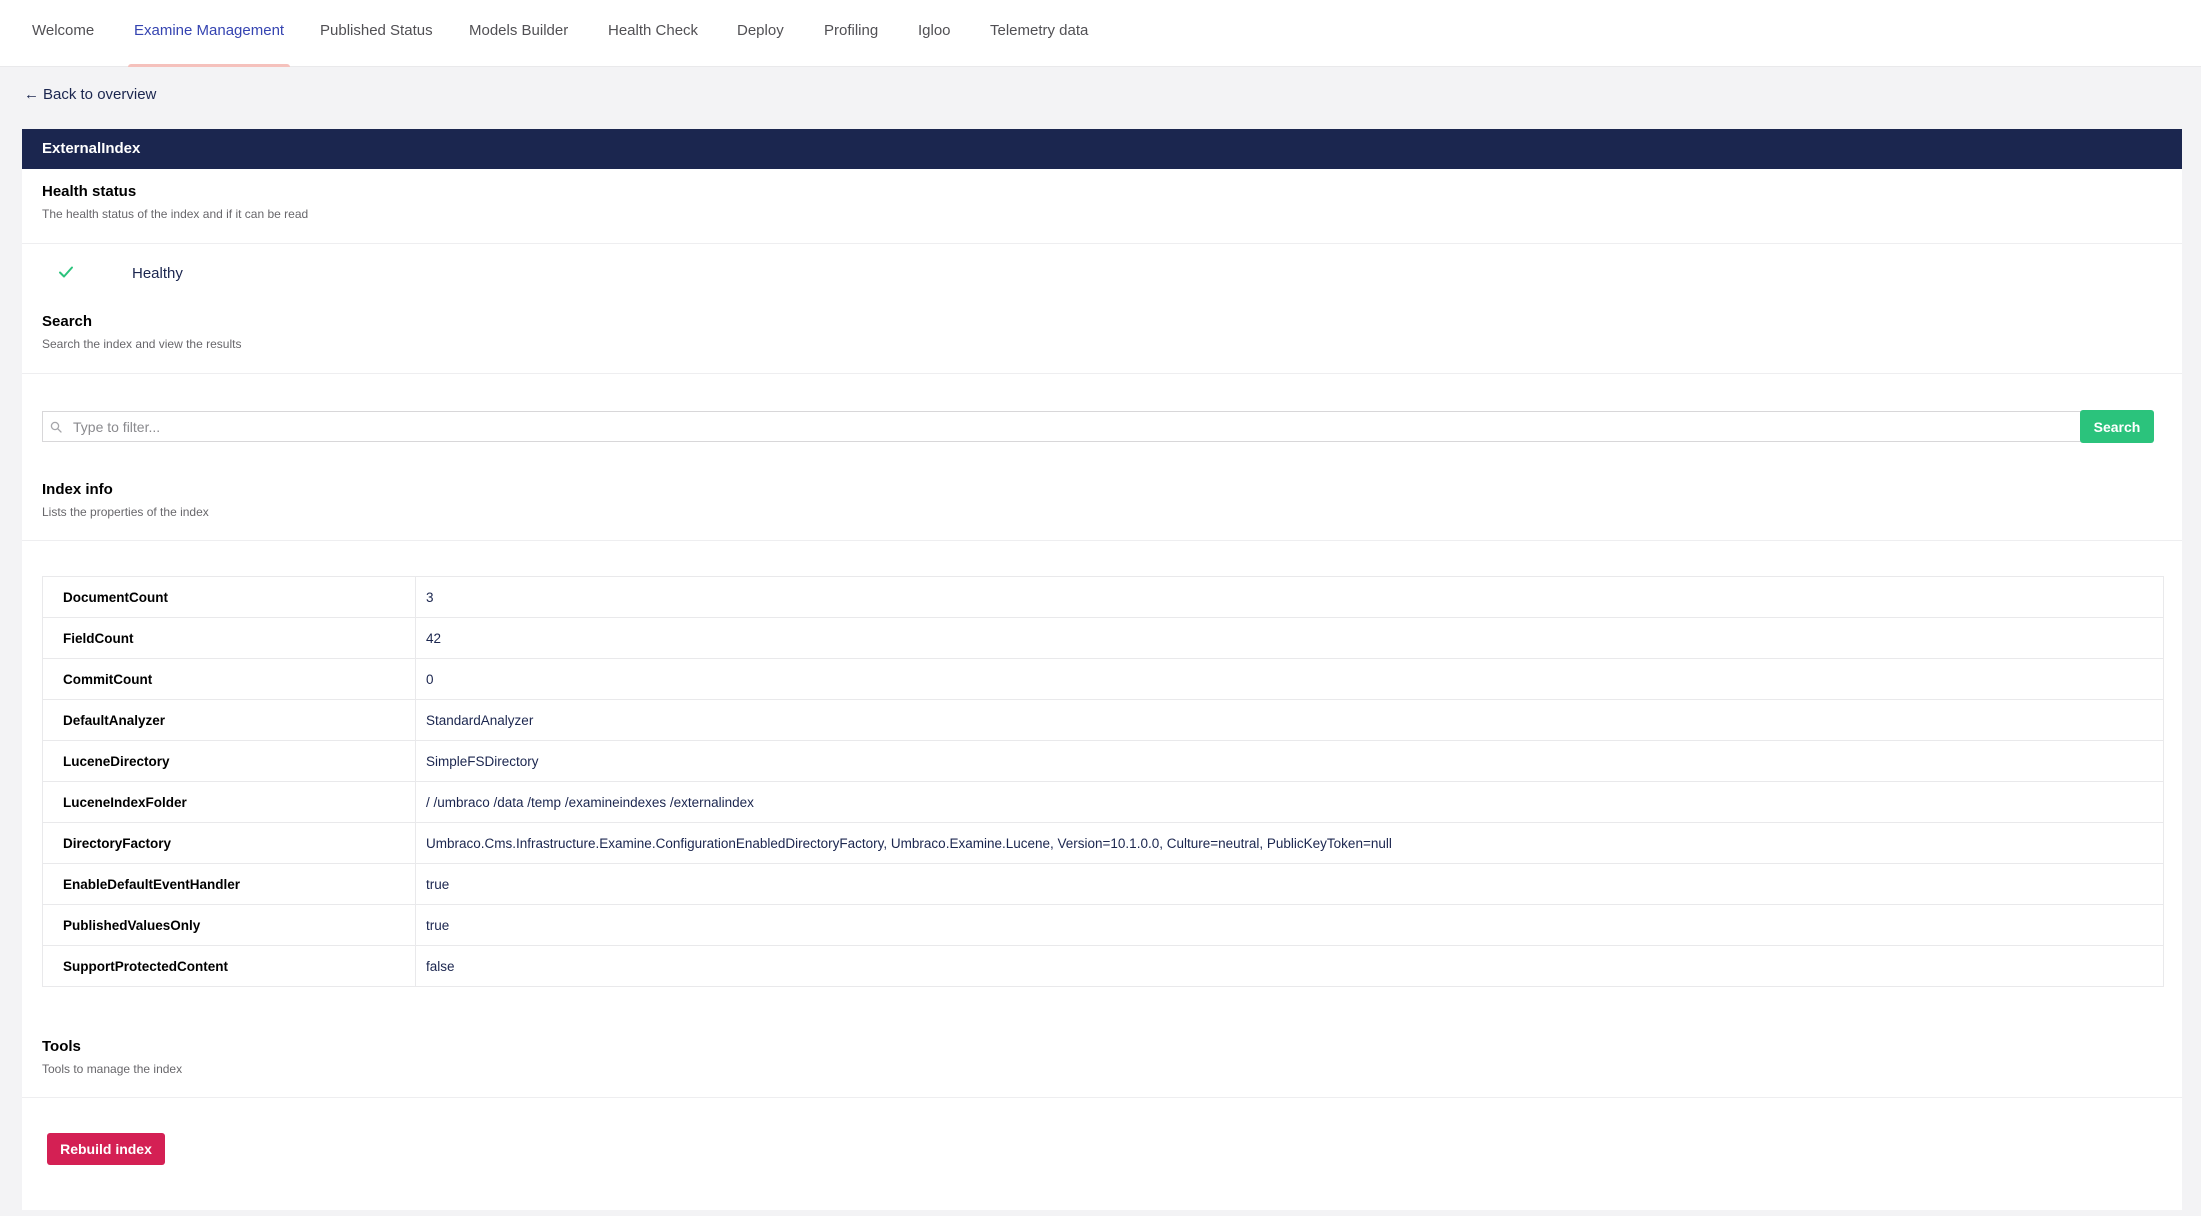 Image resolution: width=2201 pixels, height=1216 pixels. What do you see at coordinates (229, 802) in the screenshot?
I see `property-key: LuceneIndexFolder` at bounding box center [229, 802].